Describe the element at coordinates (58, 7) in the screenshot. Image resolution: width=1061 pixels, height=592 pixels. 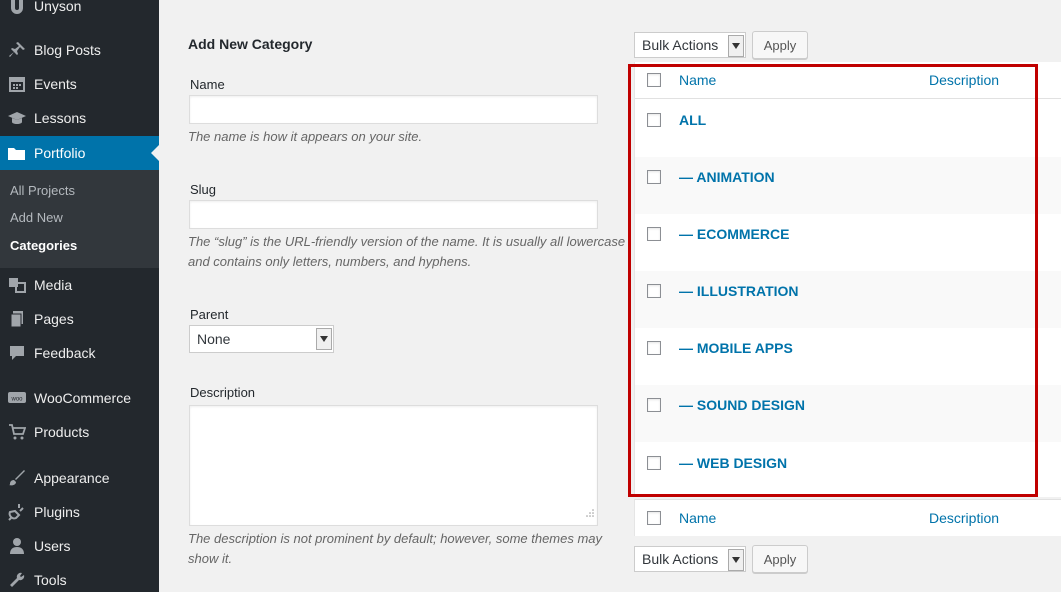
I see `sidebar-item-label: Unyson` at that location.